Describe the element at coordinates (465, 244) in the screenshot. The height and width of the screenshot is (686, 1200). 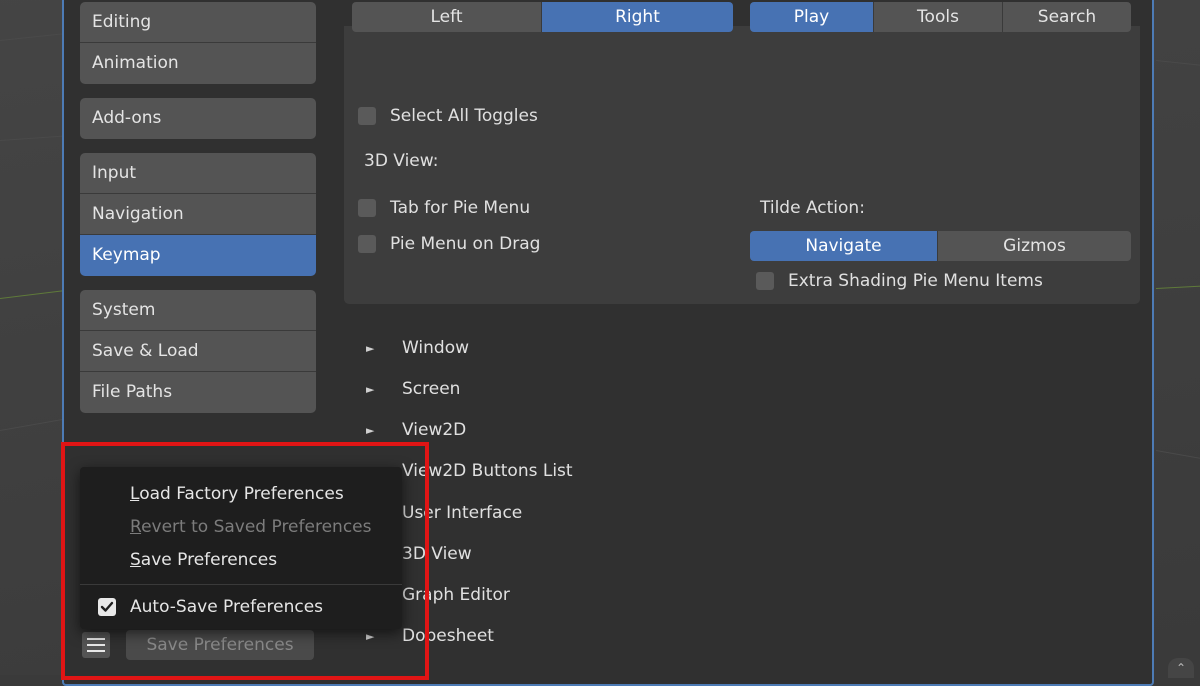
I see `pie-menu-on-drag-label: Pie Menu on Drag` at that location.